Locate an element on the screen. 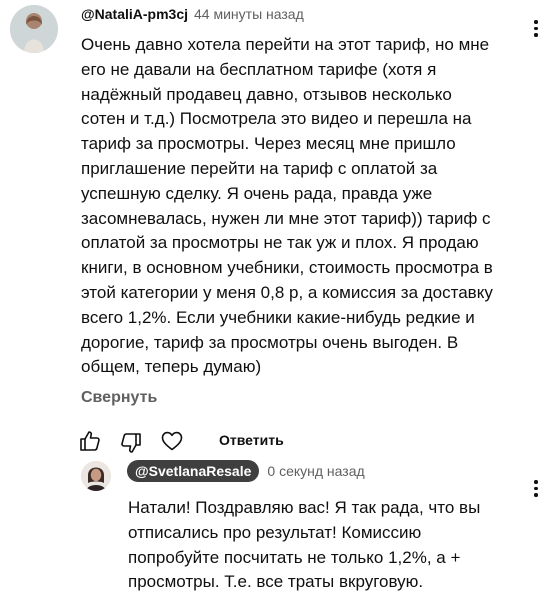  heart-icon is located at coordinates (172, 441).